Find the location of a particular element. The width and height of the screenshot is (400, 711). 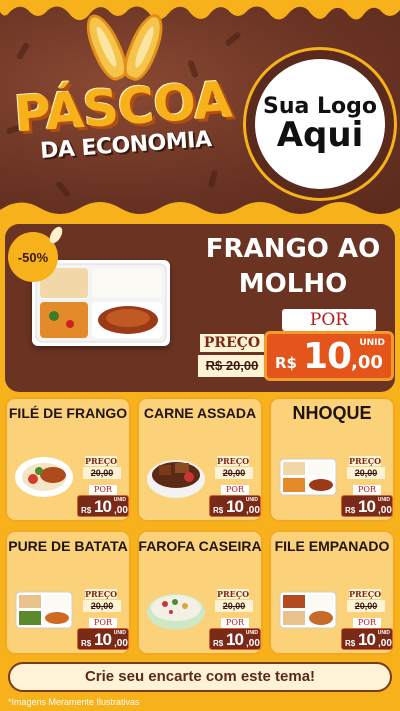

caramel-drip-decoration is located at coordinates (200, 10).